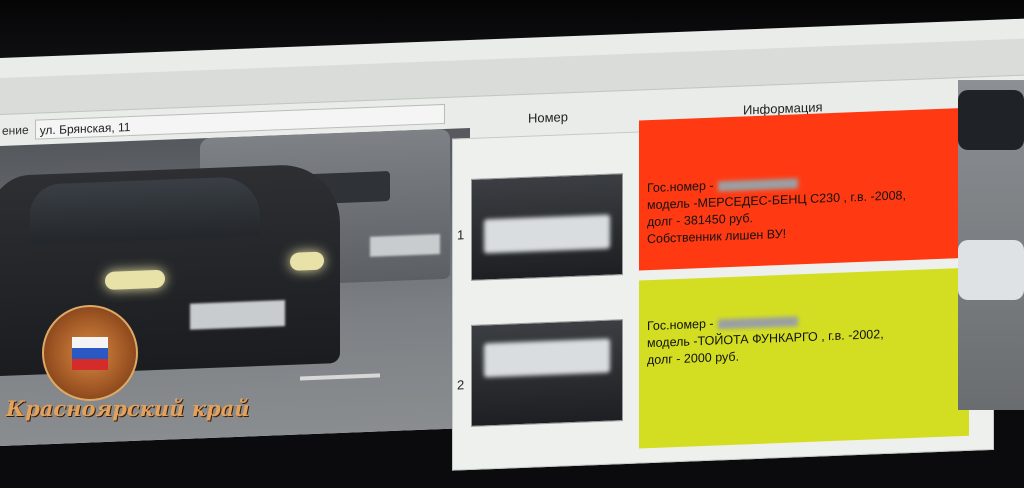 The image size is (1024, 488). Describe the element at coordinates (145, 210) in the screenshot. I see `car-windshield` at that location.